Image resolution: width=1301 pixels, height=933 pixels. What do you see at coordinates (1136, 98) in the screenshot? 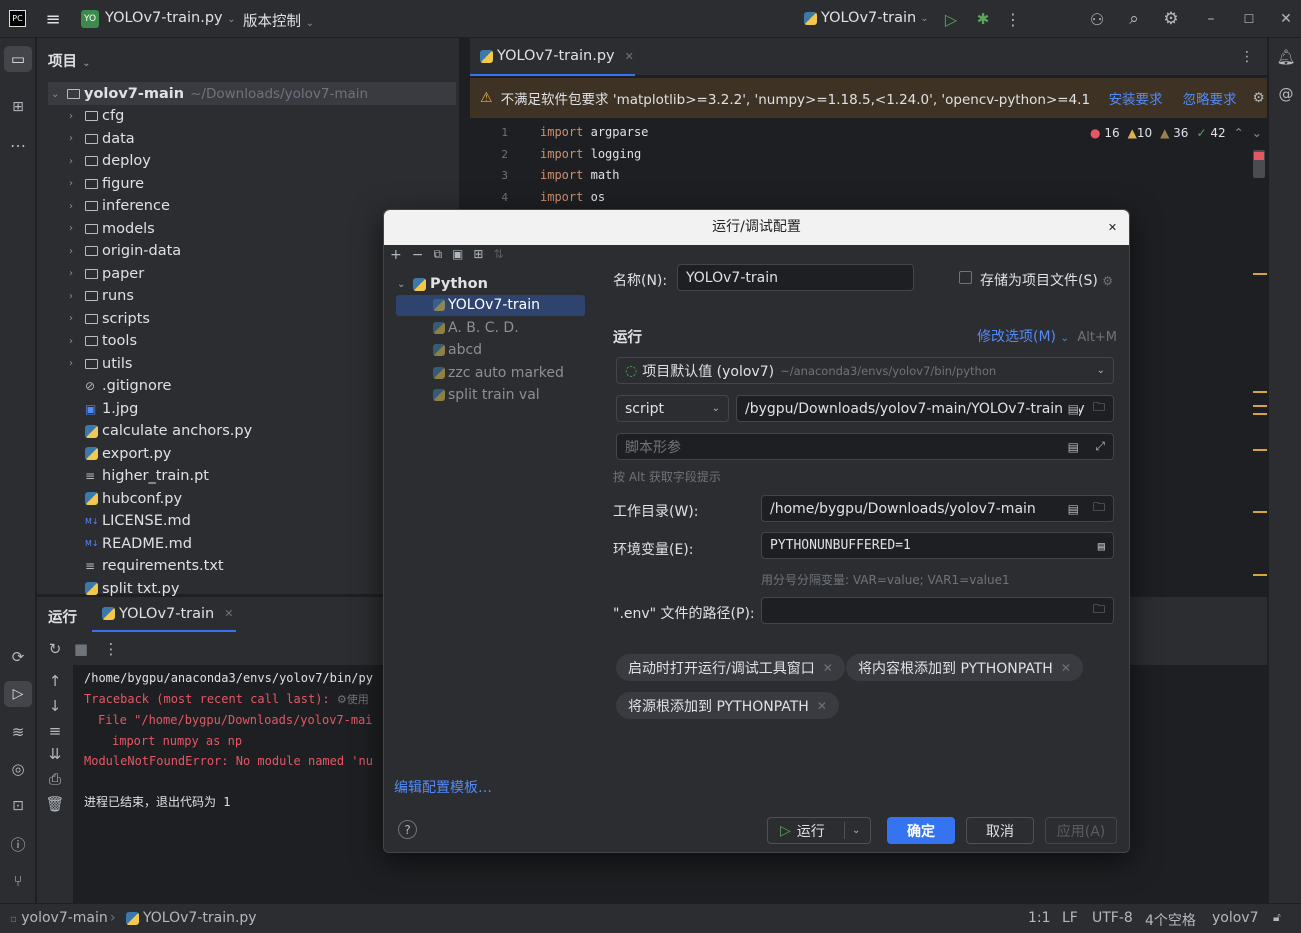
I see `install-requirements-link: 安装要求` at bounding box center [1136, 98].